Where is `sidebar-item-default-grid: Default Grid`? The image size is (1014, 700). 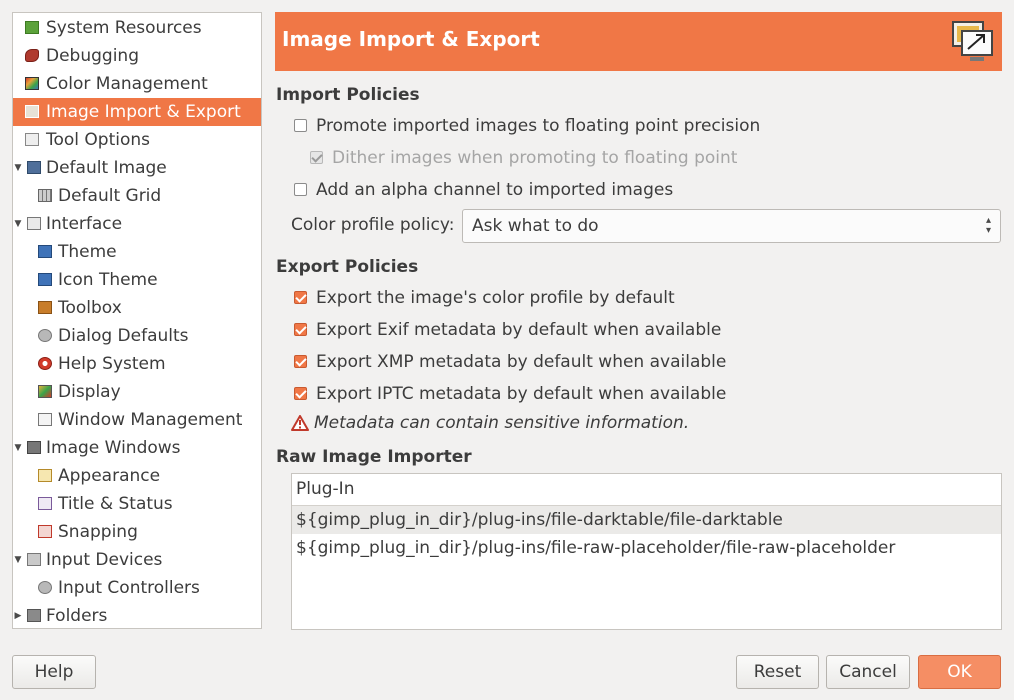
sidebar-item-default-grid: Default Grid is located at coordinates (137, 196).